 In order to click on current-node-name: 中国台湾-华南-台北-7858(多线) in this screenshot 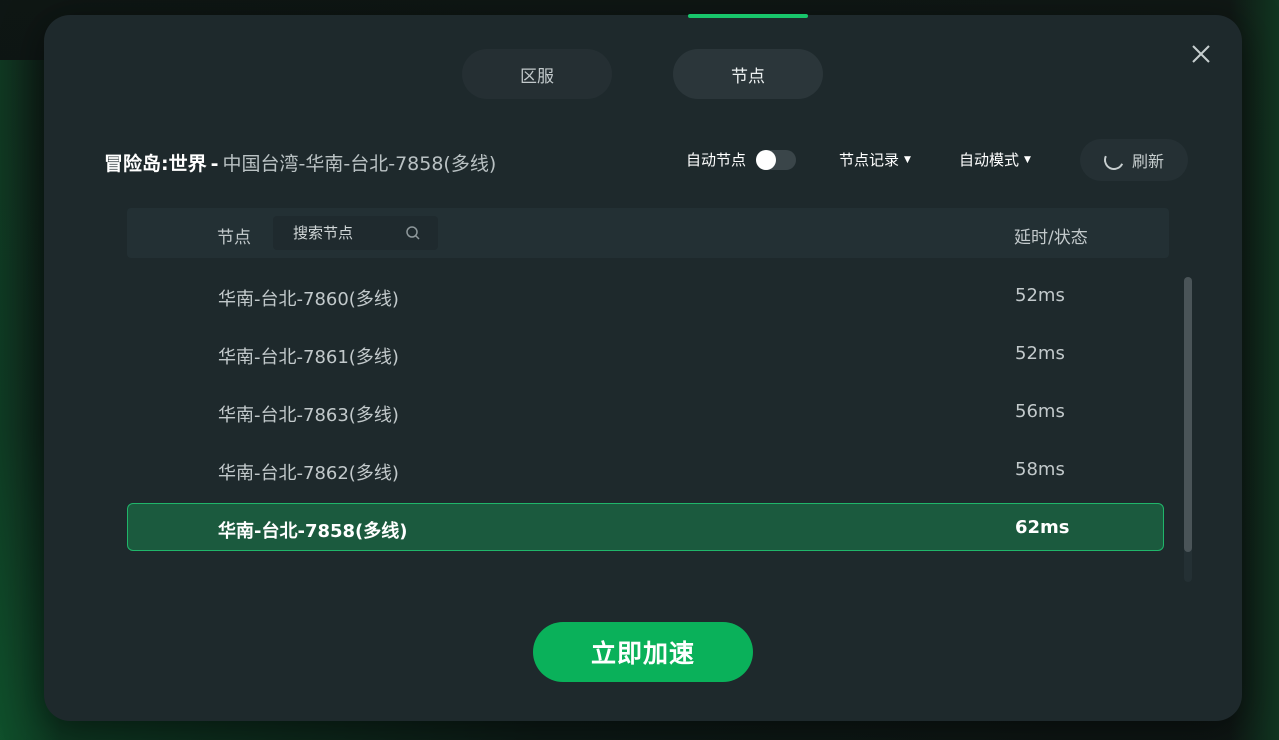, I will do `click(359, 164)`.